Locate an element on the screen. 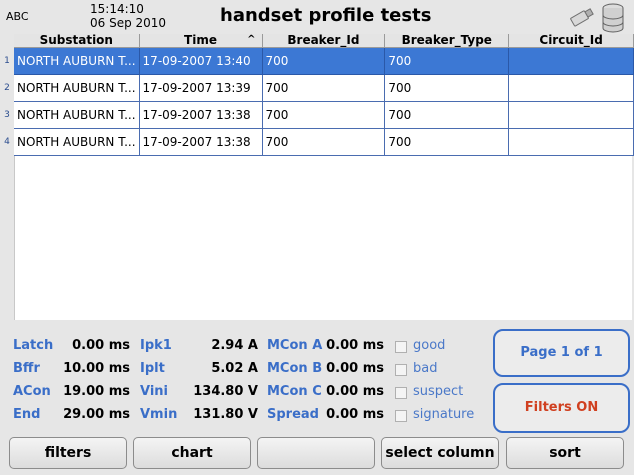 The height and width of the screenshot is (475, 634). stat-label: MCon C is located at coordinates (294, 391).